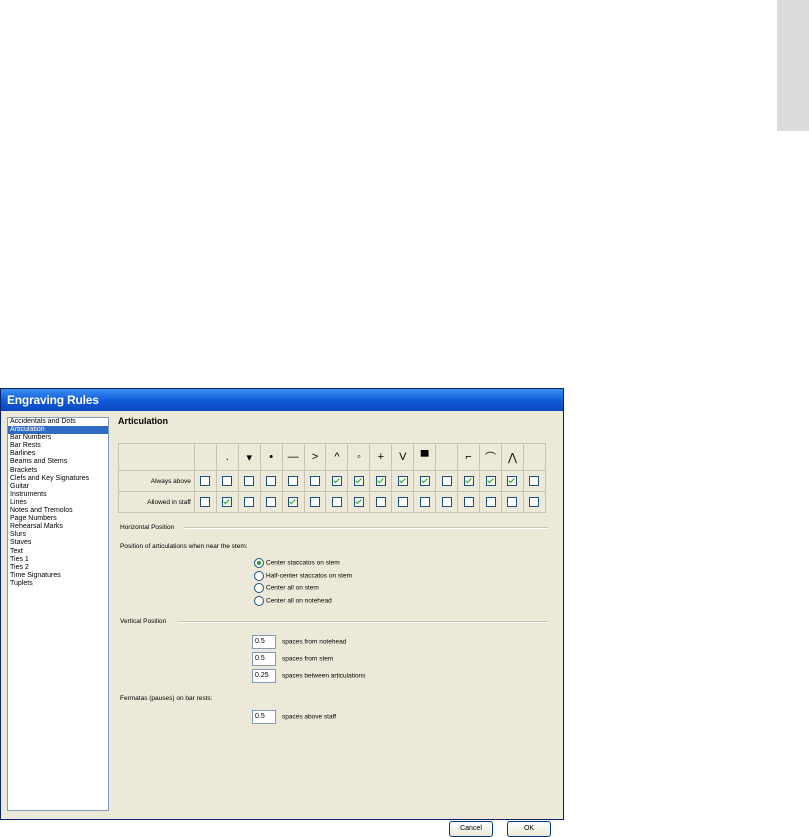 The image size is (809, 837). I want to click on sidebar-item: Ties 1, so click(58, 560).